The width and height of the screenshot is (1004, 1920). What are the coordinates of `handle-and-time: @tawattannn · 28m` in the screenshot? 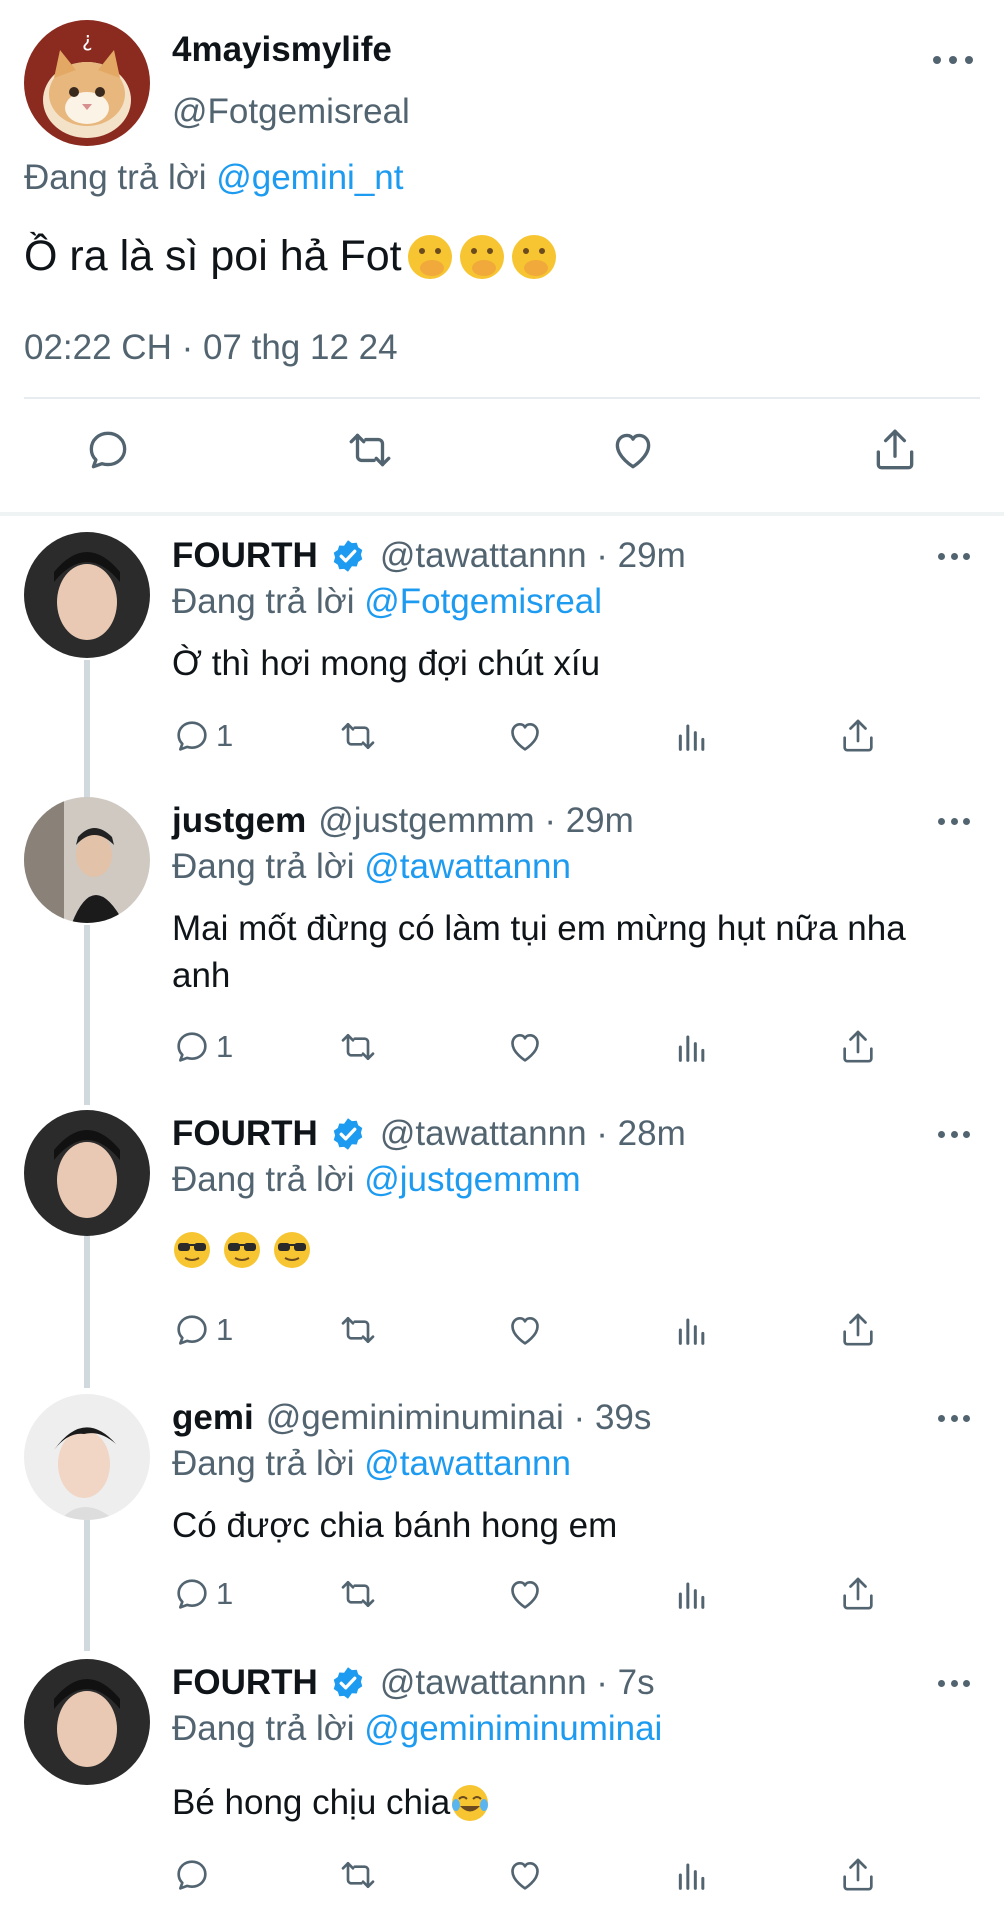 It's located at (533, 1134).